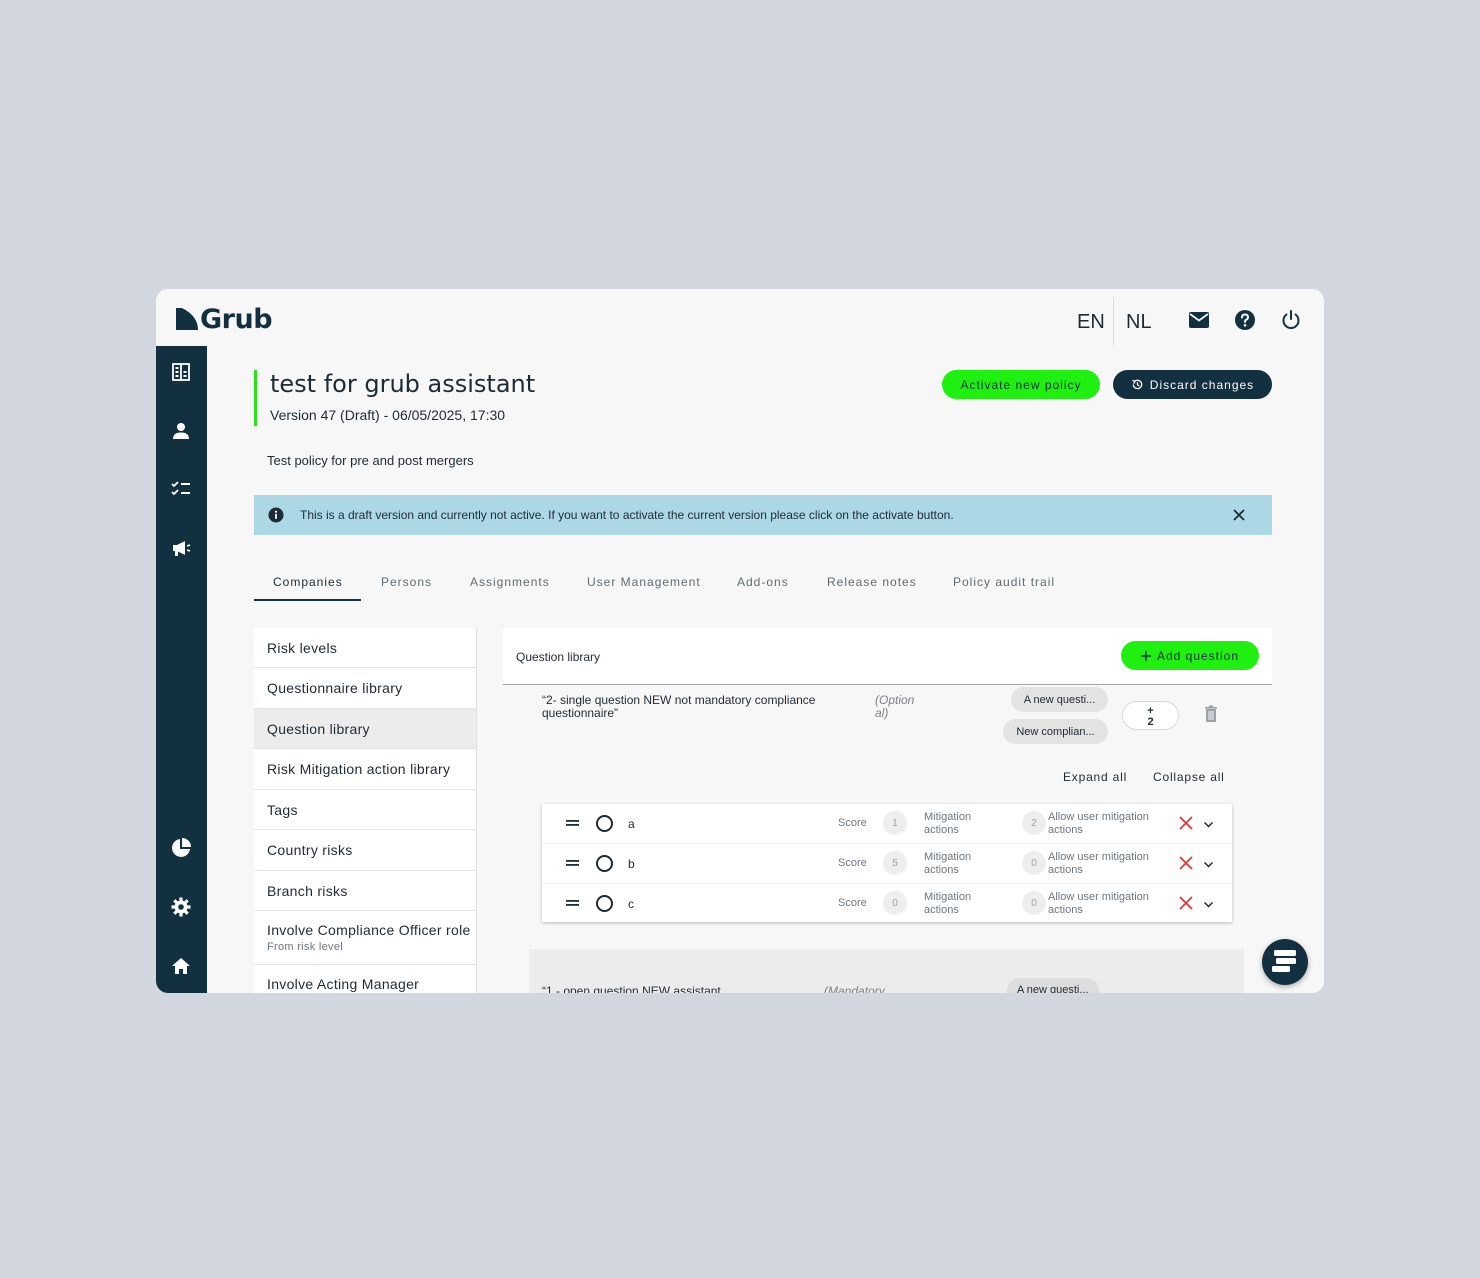 The height and width of the screenshot is (1278, 1480). Describe the element at coordinates (1021, 384) in the screenshot. I see `activate-policy-button: Activate new policy` at that location.